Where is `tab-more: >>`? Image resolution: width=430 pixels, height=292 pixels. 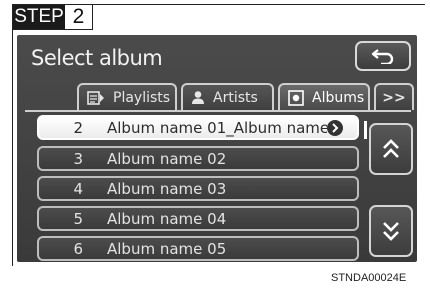
tab-more: >> is located at coordinates (394, 96).